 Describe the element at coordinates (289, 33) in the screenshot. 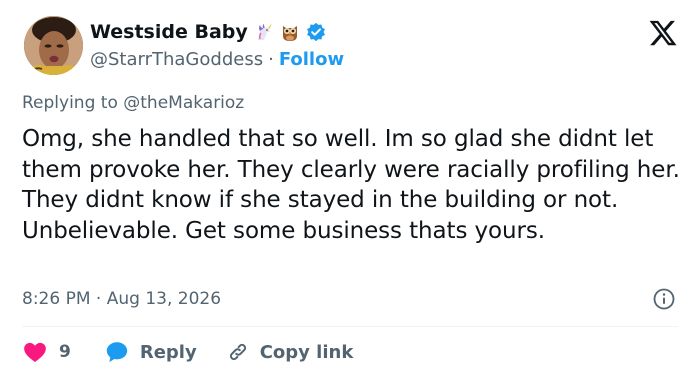

I see `owl-icon` at that location.